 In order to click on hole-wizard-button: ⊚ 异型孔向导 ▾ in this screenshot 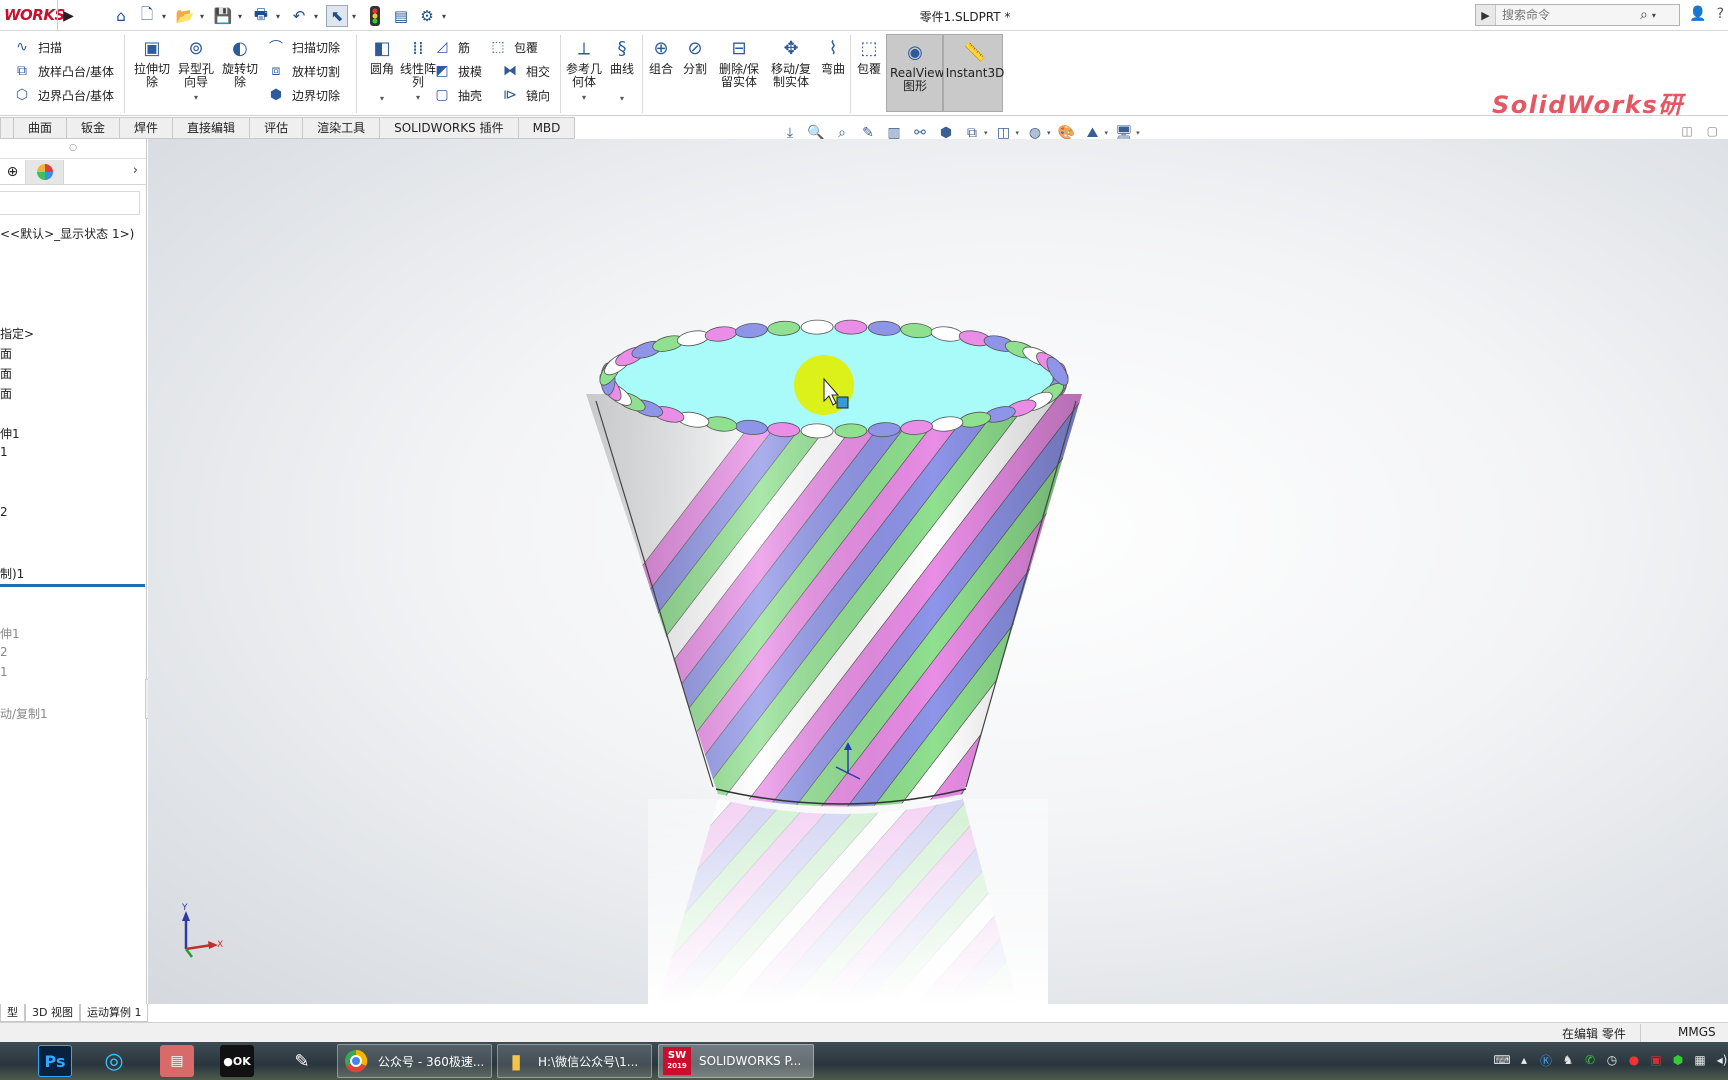, I will do `click(196, 69)`.